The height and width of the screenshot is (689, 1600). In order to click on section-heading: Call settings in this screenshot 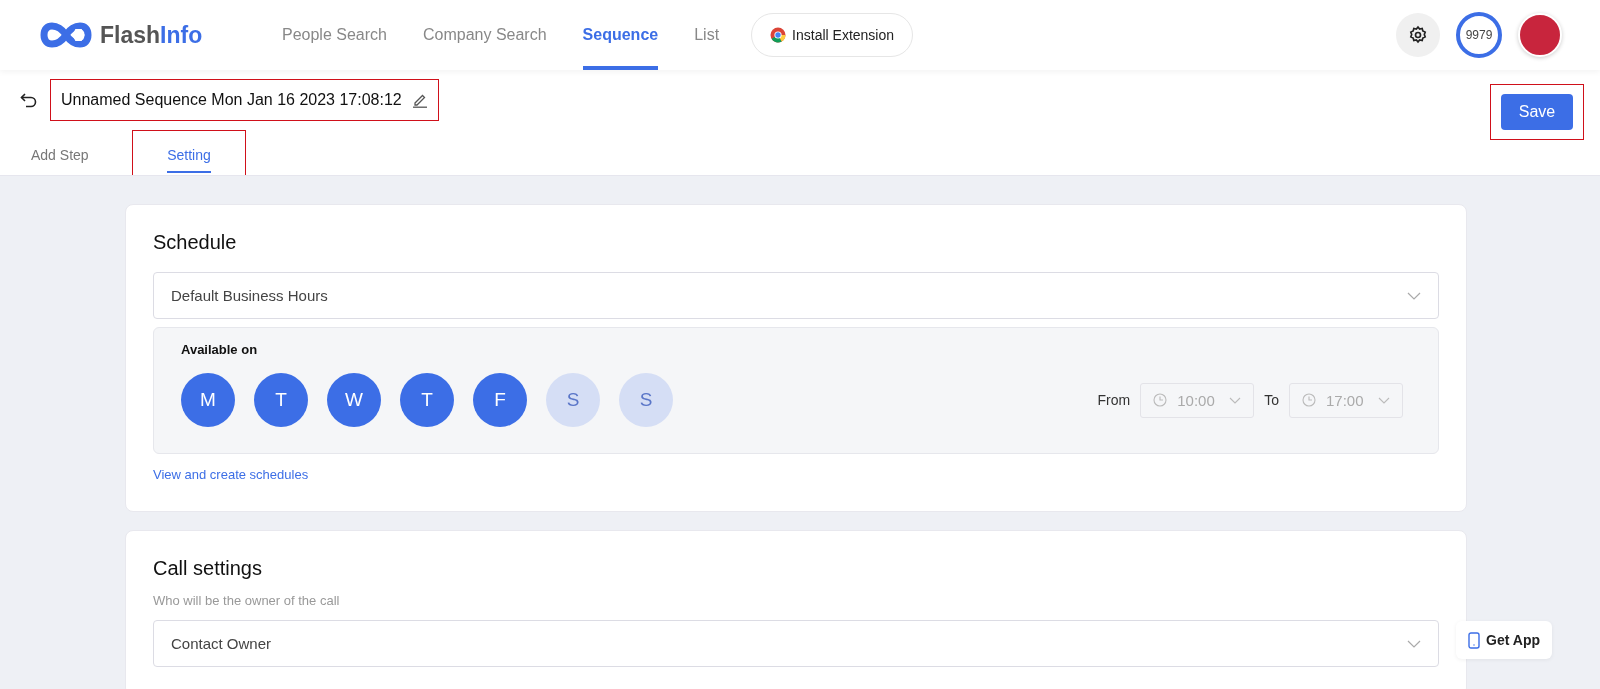, I will do `click(208, 568)`.